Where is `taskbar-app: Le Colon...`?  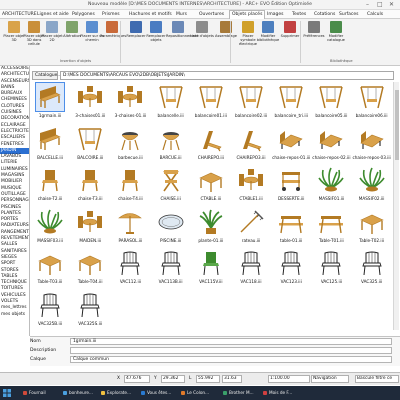 taskbar-app: Le Colon... is located at coordinates (199, 393).